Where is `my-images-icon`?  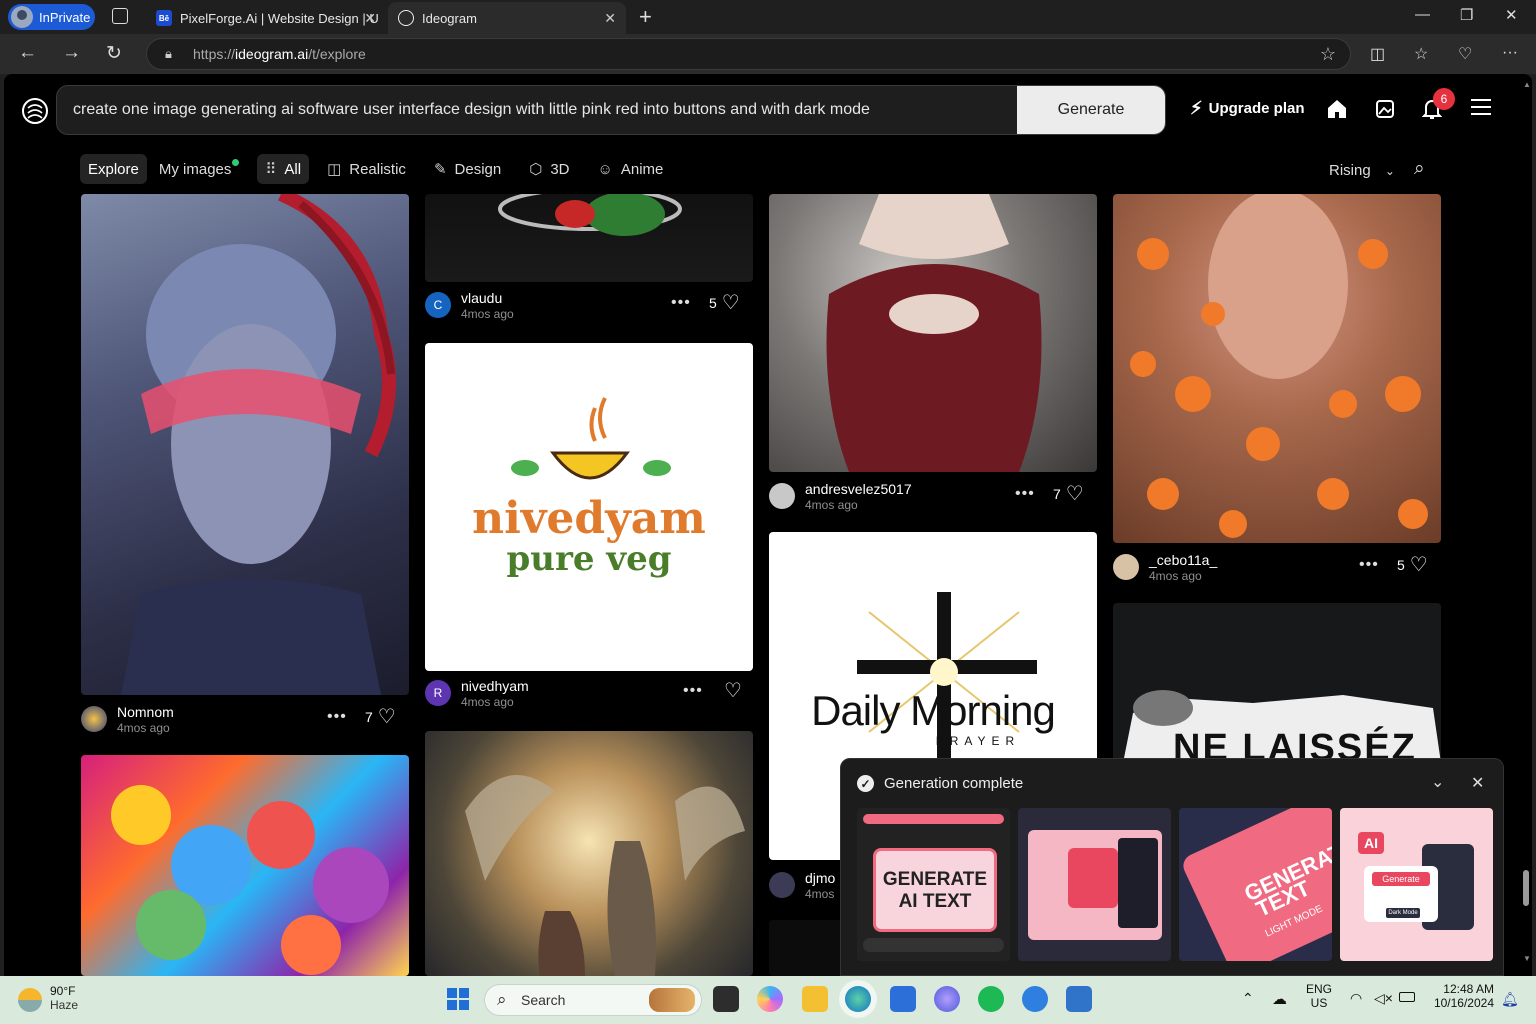 my-images-icon is located at coordinates (1385, 109).